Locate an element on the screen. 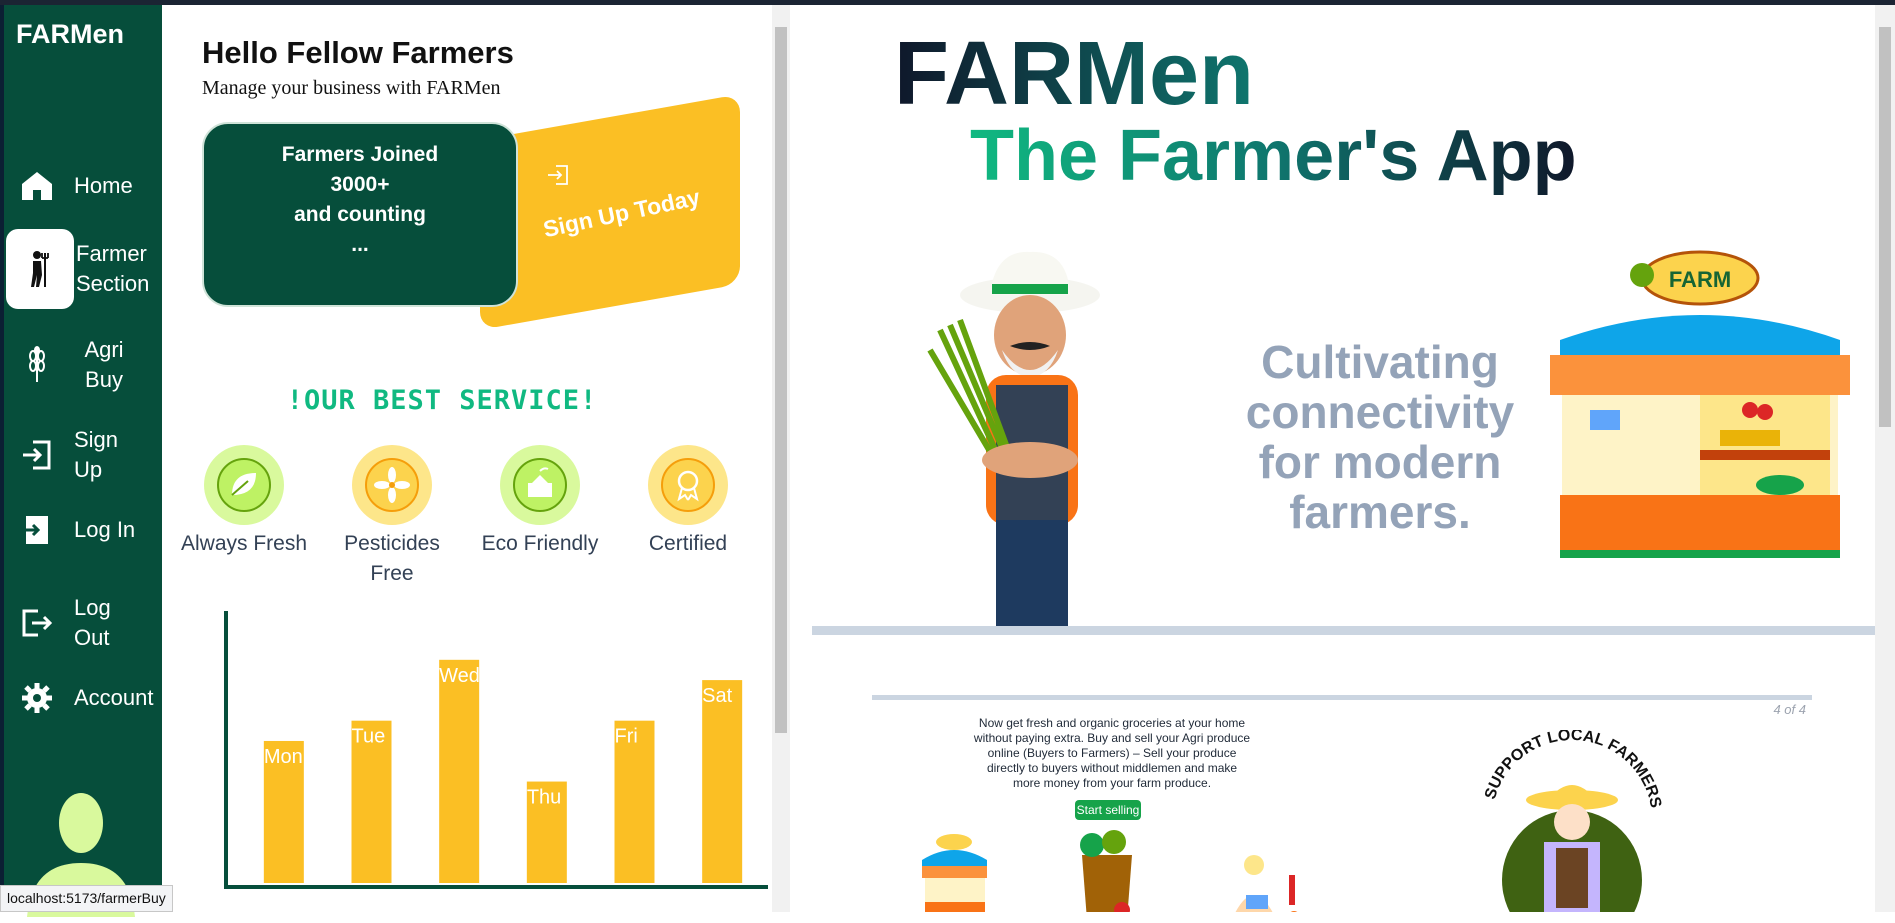 The image size is (1895, 923). hero-subtitle: The Farmer's App is located at coordinates (1273, 156).